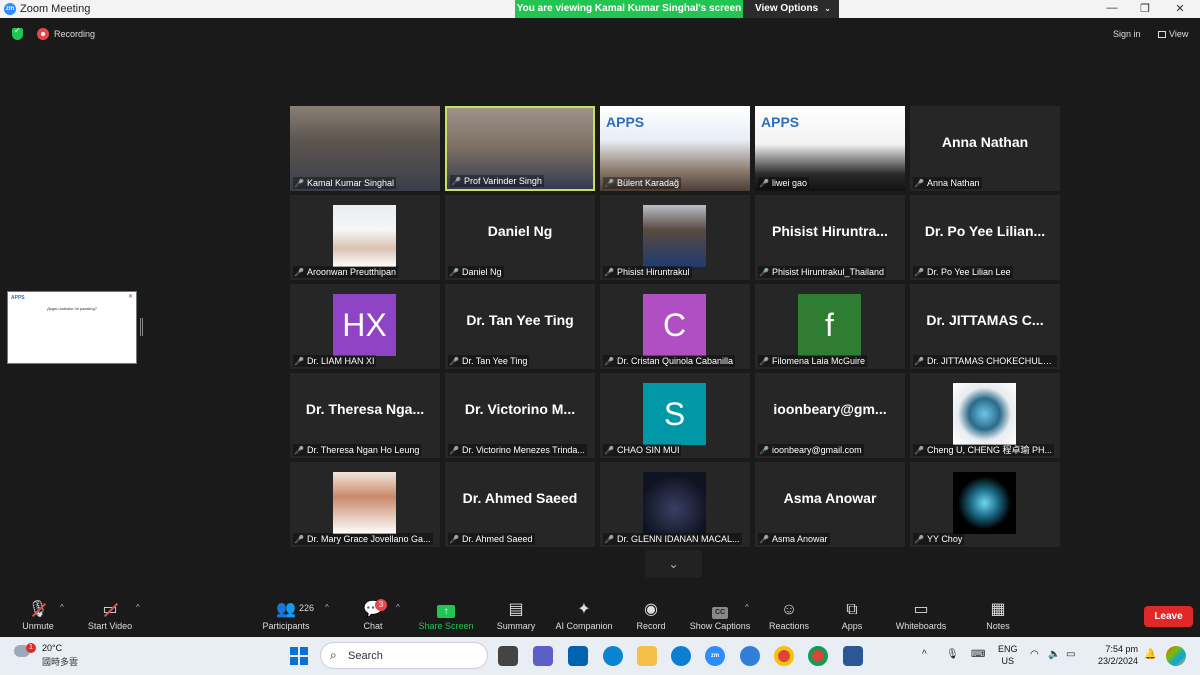 This screenshot has height=675, width=1200. Describe the element at coordinates (921, 615) in the screenshot. I see `whiteboards-button: ▭ Whiteboards` at that location.